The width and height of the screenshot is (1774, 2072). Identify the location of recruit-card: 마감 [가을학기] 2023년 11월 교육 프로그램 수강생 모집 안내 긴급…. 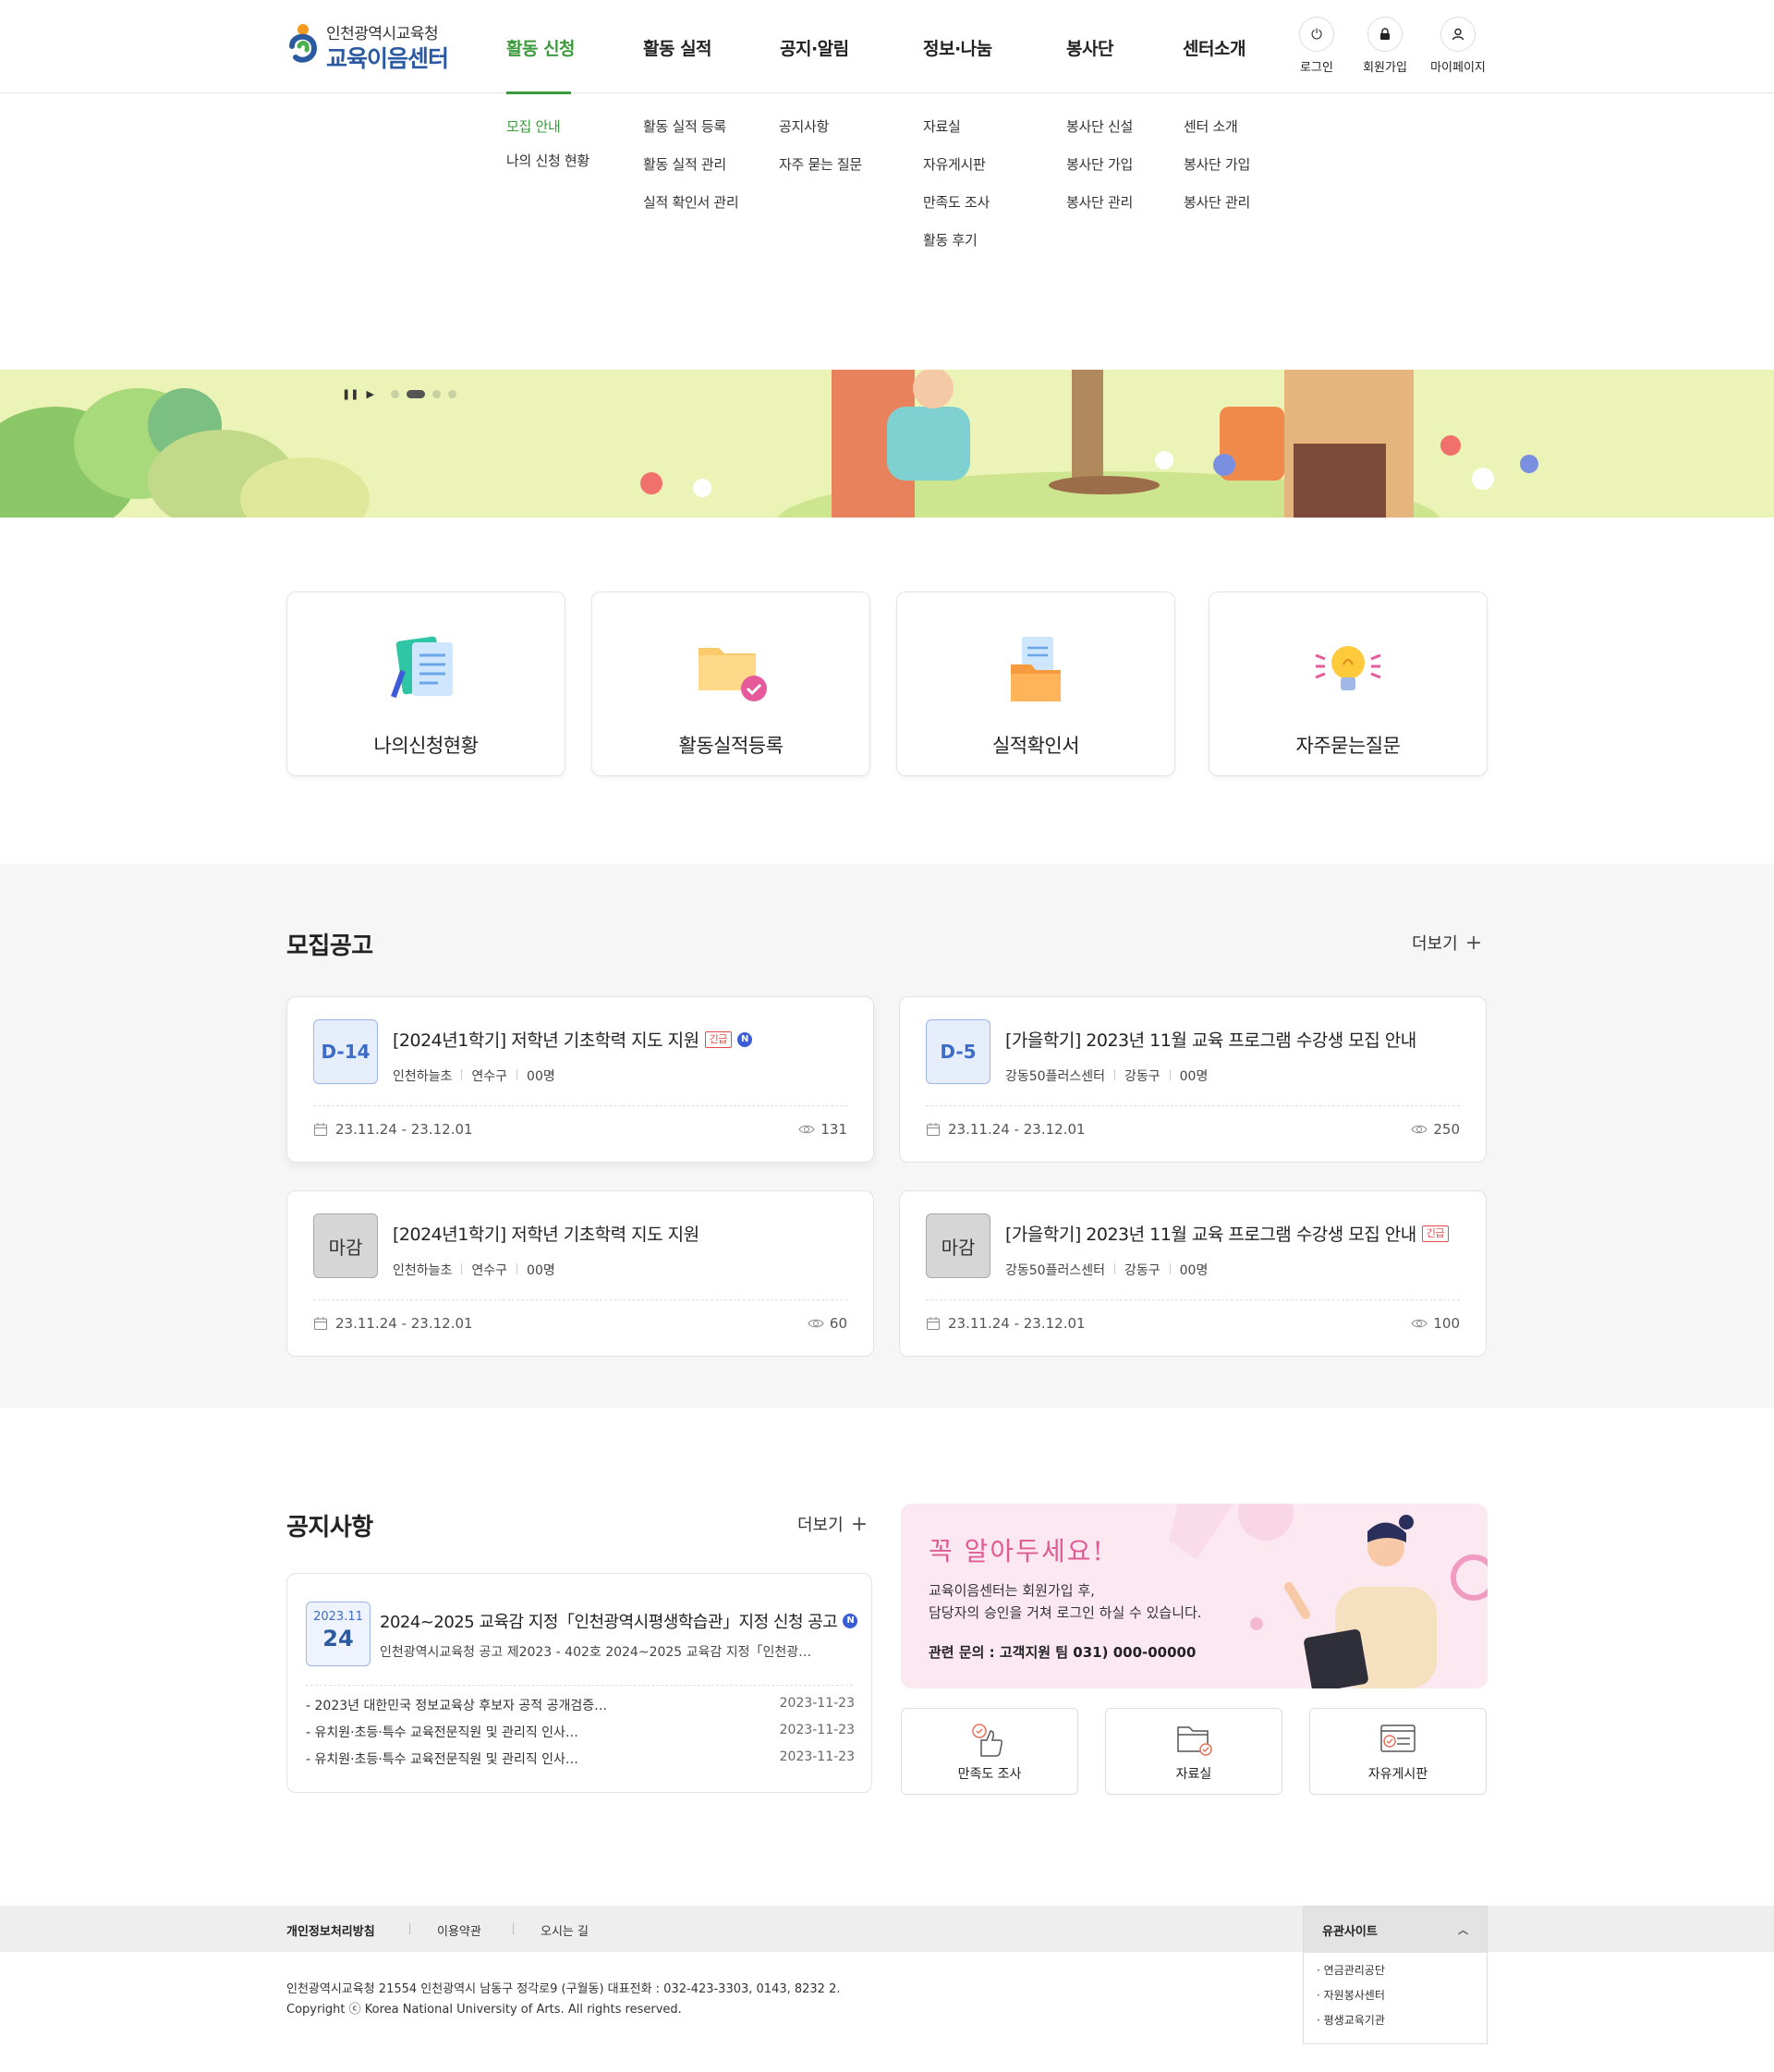
(1193, 1273).